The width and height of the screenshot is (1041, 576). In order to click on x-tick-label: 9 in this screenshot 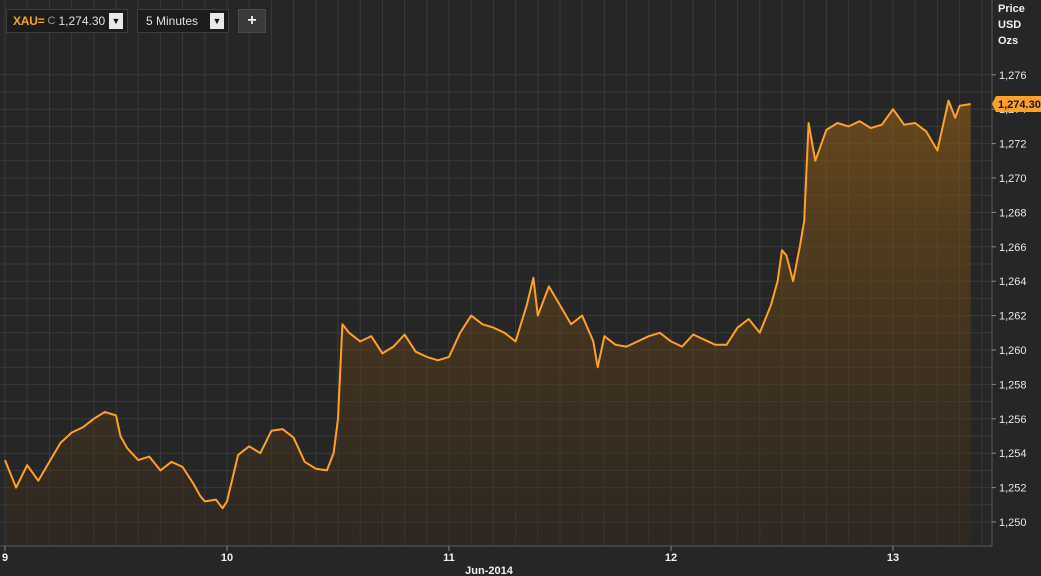, I will do `click(5, 558)`.